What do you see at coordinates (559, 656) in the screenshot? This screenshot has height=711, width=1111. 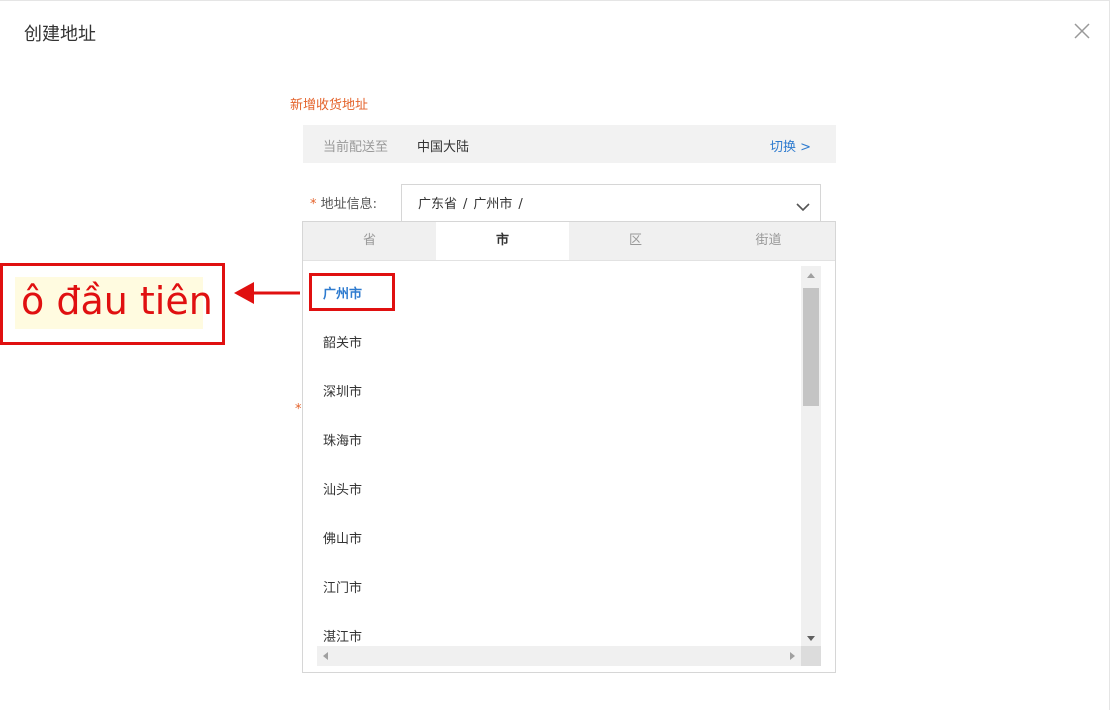 I see `horizontal-scrollbar` at bounding box center [559, 656].